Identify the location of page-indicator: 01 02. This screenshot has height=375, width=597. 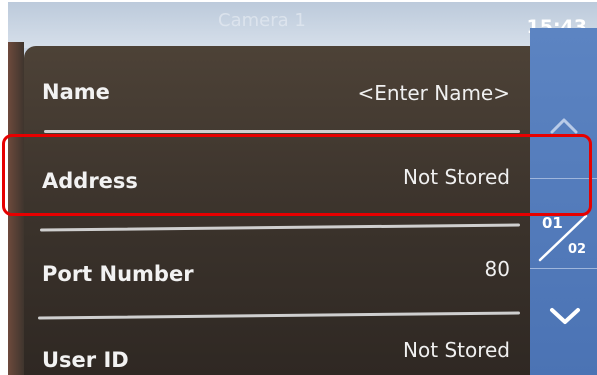
(563, 223).